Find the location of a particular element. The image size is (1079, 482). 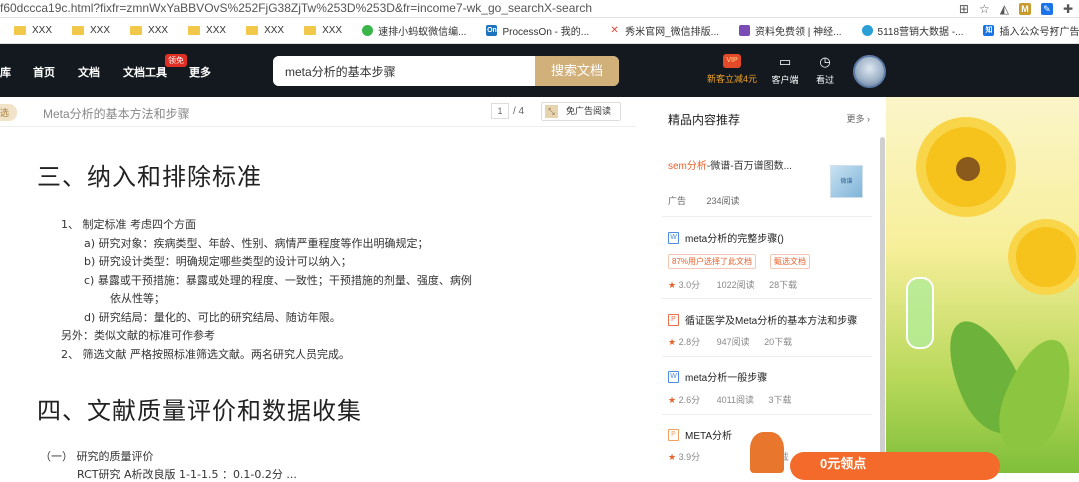

zhihu-icon: 知 is located at coordinates (989, 30).